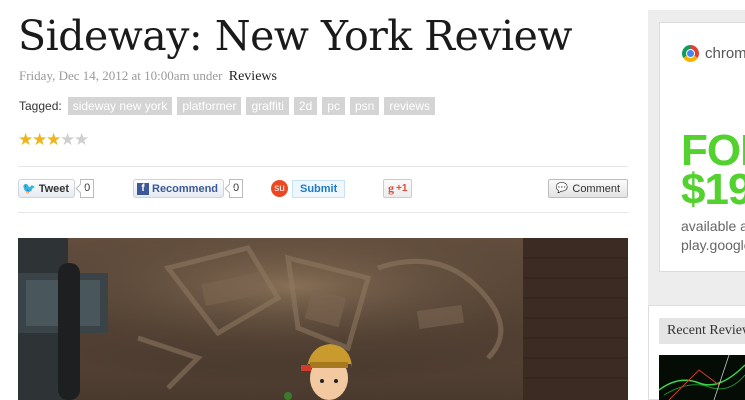 This screenshot has width=745, height=400. What do you see at coordinates (410, 106) in the screenshot?
I see `tag-link: reviews` at bounding box center [410, 106].